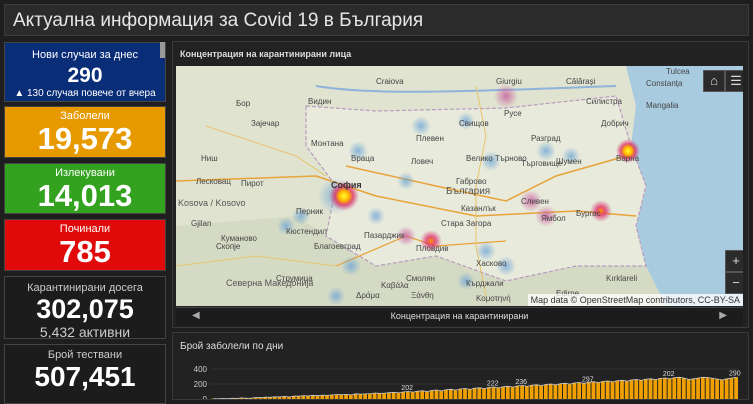  I want to click on daily-cases-chart: 0200400202222236297202290, so click(461, 366).